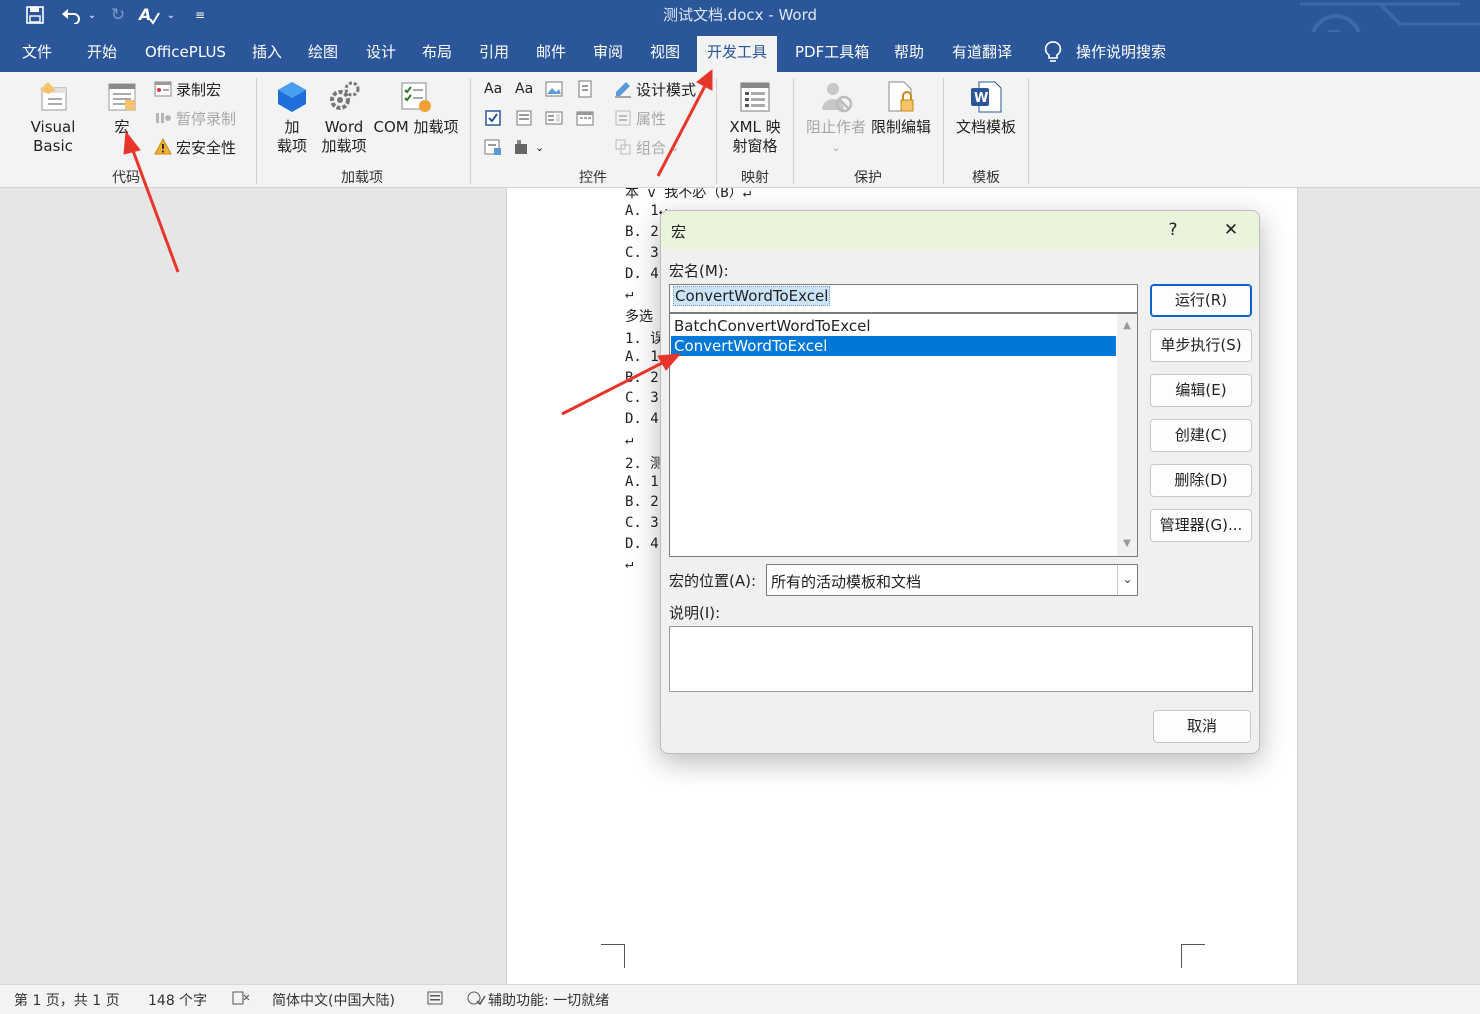 The width and height of the screenshot is (1480, 1014). I want to click on macro-location-label: 宏的位置(A):, so click(713, 581).